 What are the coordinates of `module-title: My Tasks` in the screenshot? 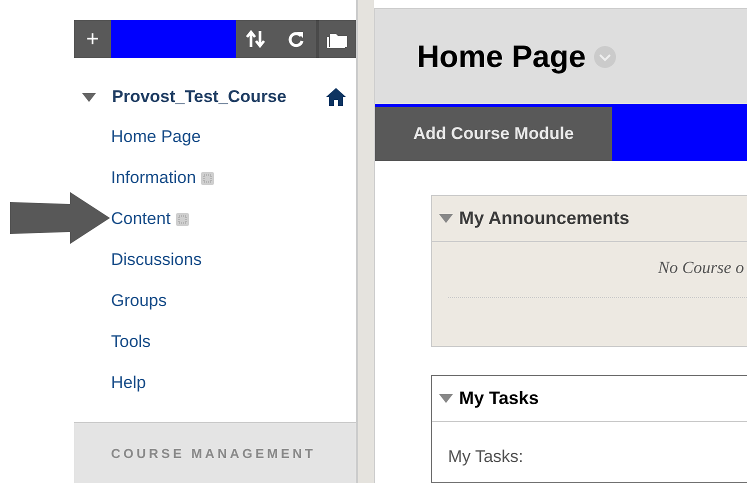 It's located at (499, 398).